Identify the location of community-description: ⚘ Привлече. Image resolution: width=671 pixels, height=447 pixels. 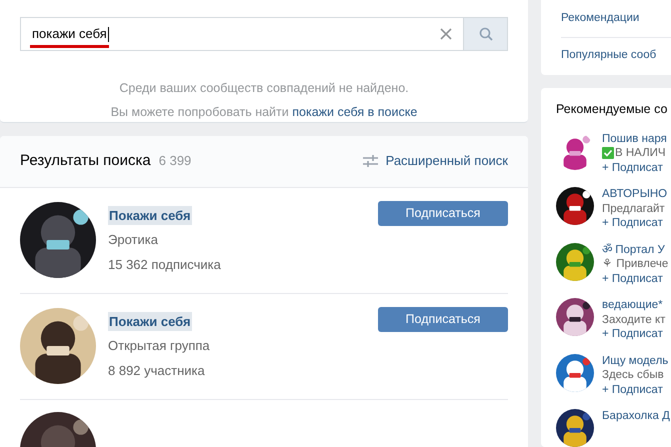
(635, 264).